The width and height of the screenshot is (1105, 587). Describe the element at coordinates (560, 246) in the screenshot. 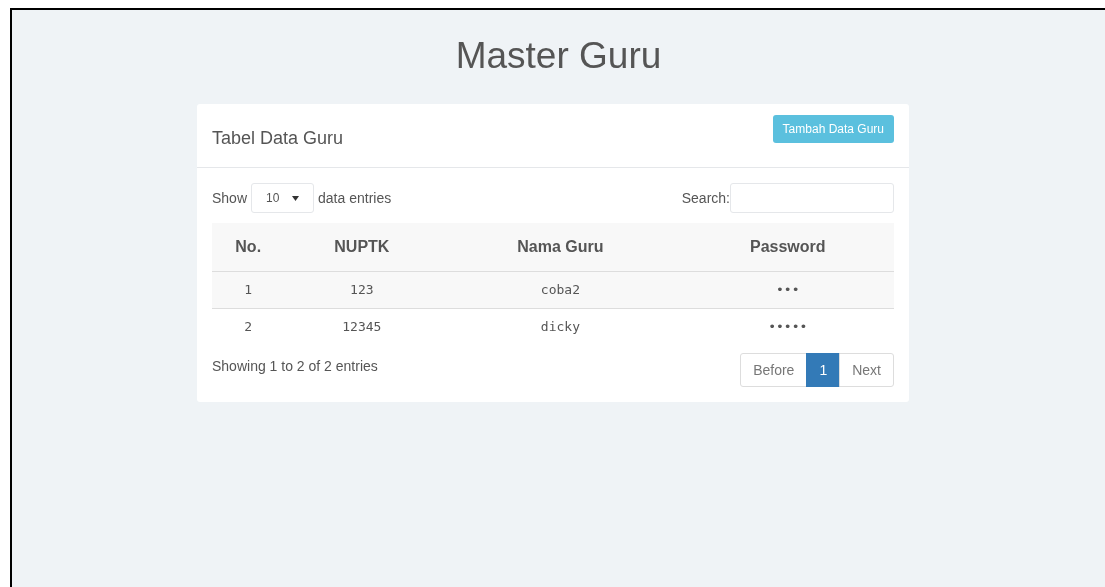

I see `column-header: Nama Guru` at that location.